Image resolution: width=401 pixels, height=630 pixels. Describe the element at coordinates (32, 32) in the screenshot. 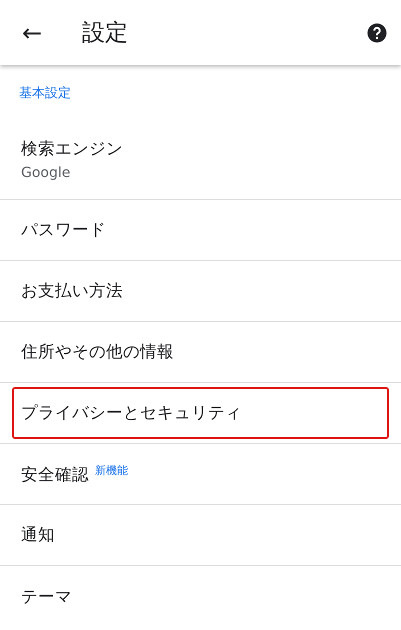

I see `back-button: ←` at that location.